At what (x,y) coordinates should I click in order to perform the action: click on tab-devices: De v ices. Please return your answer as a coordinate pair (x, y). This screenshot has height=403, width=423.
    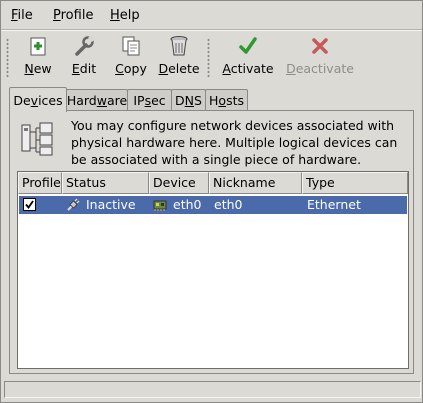
    Looking at the image, I should click on (38, 99).